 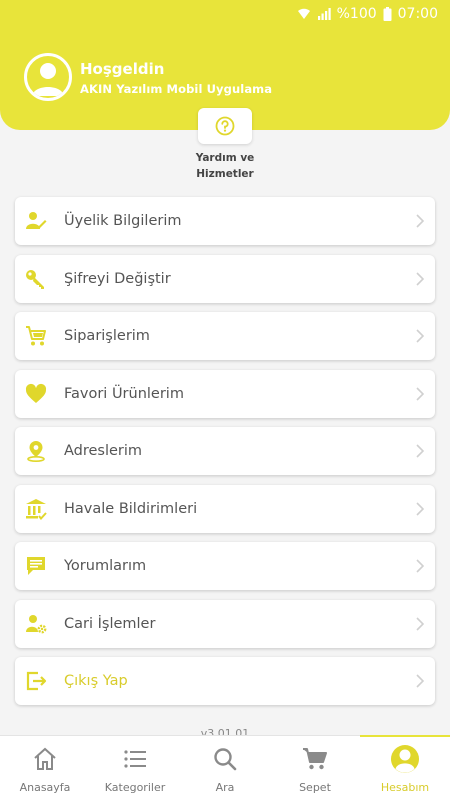 I want to click on logout-icon, so click(x=36, y=681).